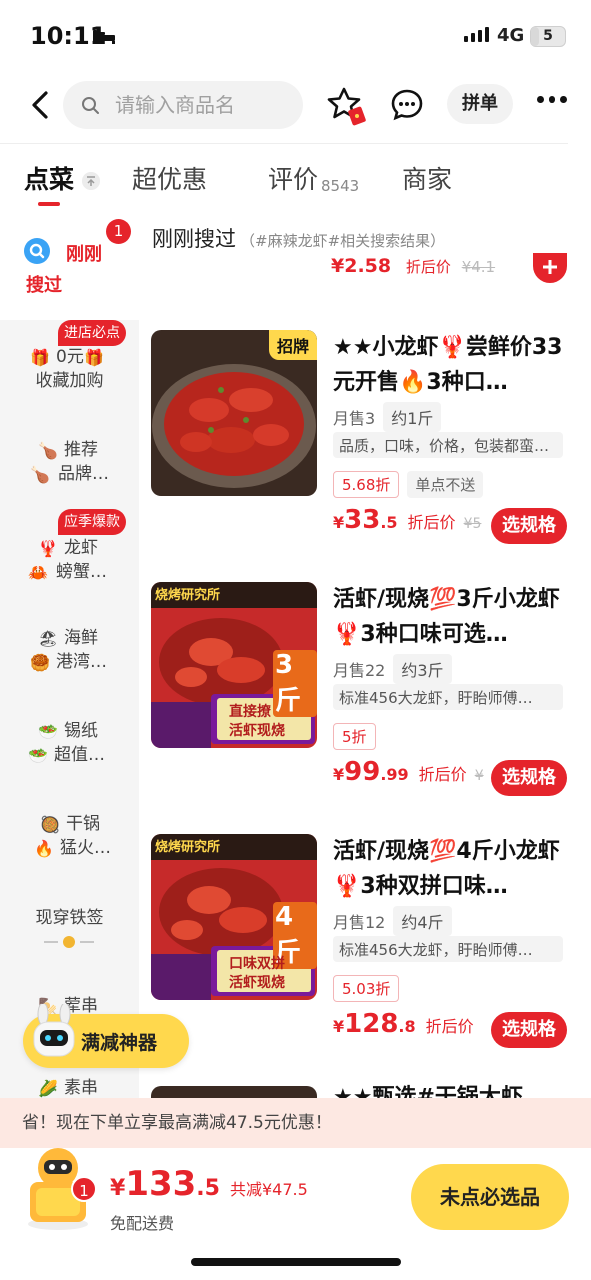 This screenshot has height=1280, width=591. Describe the element at coordinates (445, 484) in the screenshot. I see `no-delivery-tag: 单点不送` at that location.